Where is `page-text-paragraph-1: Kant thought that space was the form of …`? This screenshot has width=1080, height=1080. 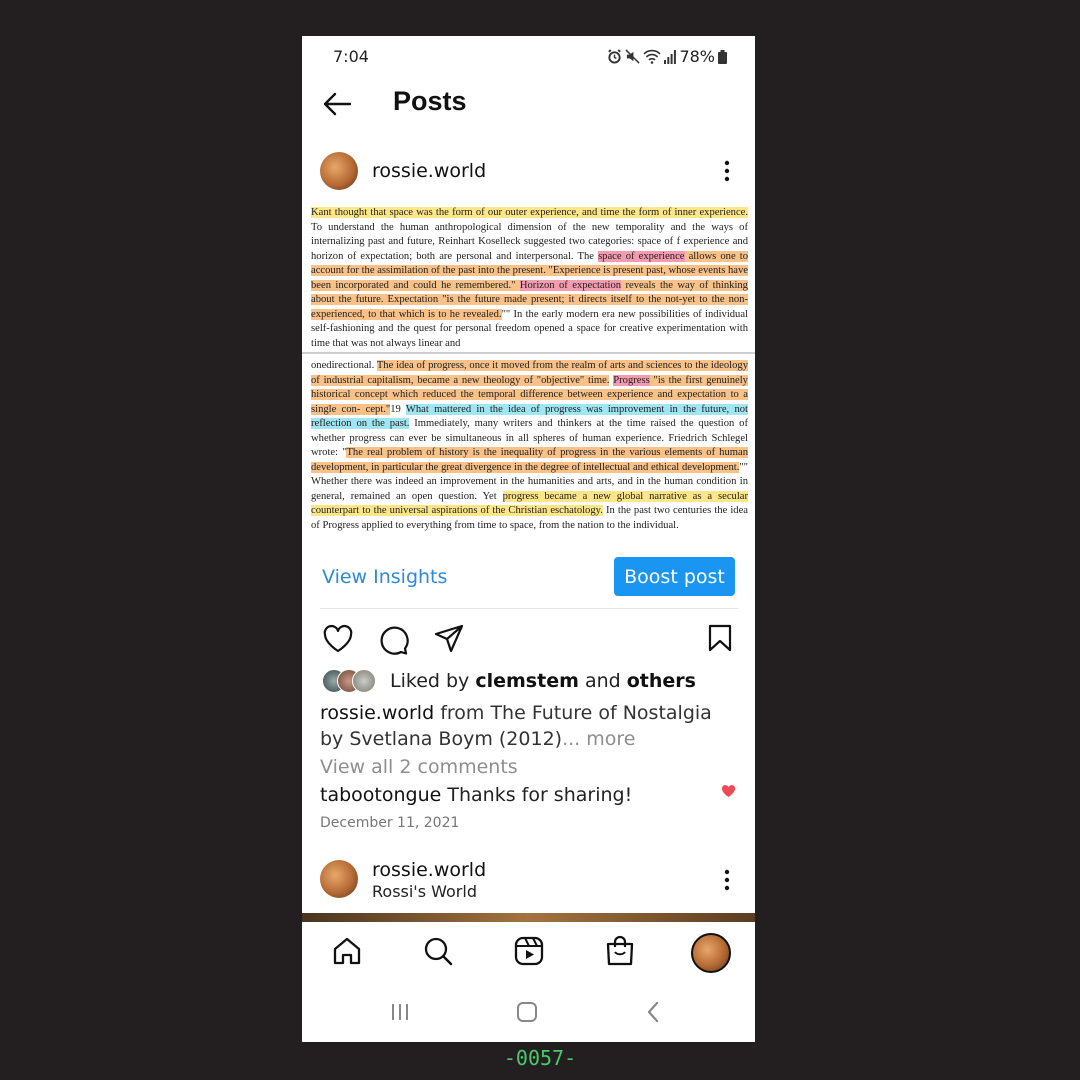 page-text-paragraph-1: Kant thought that space was the form of … is located at coordinates (528, 278).